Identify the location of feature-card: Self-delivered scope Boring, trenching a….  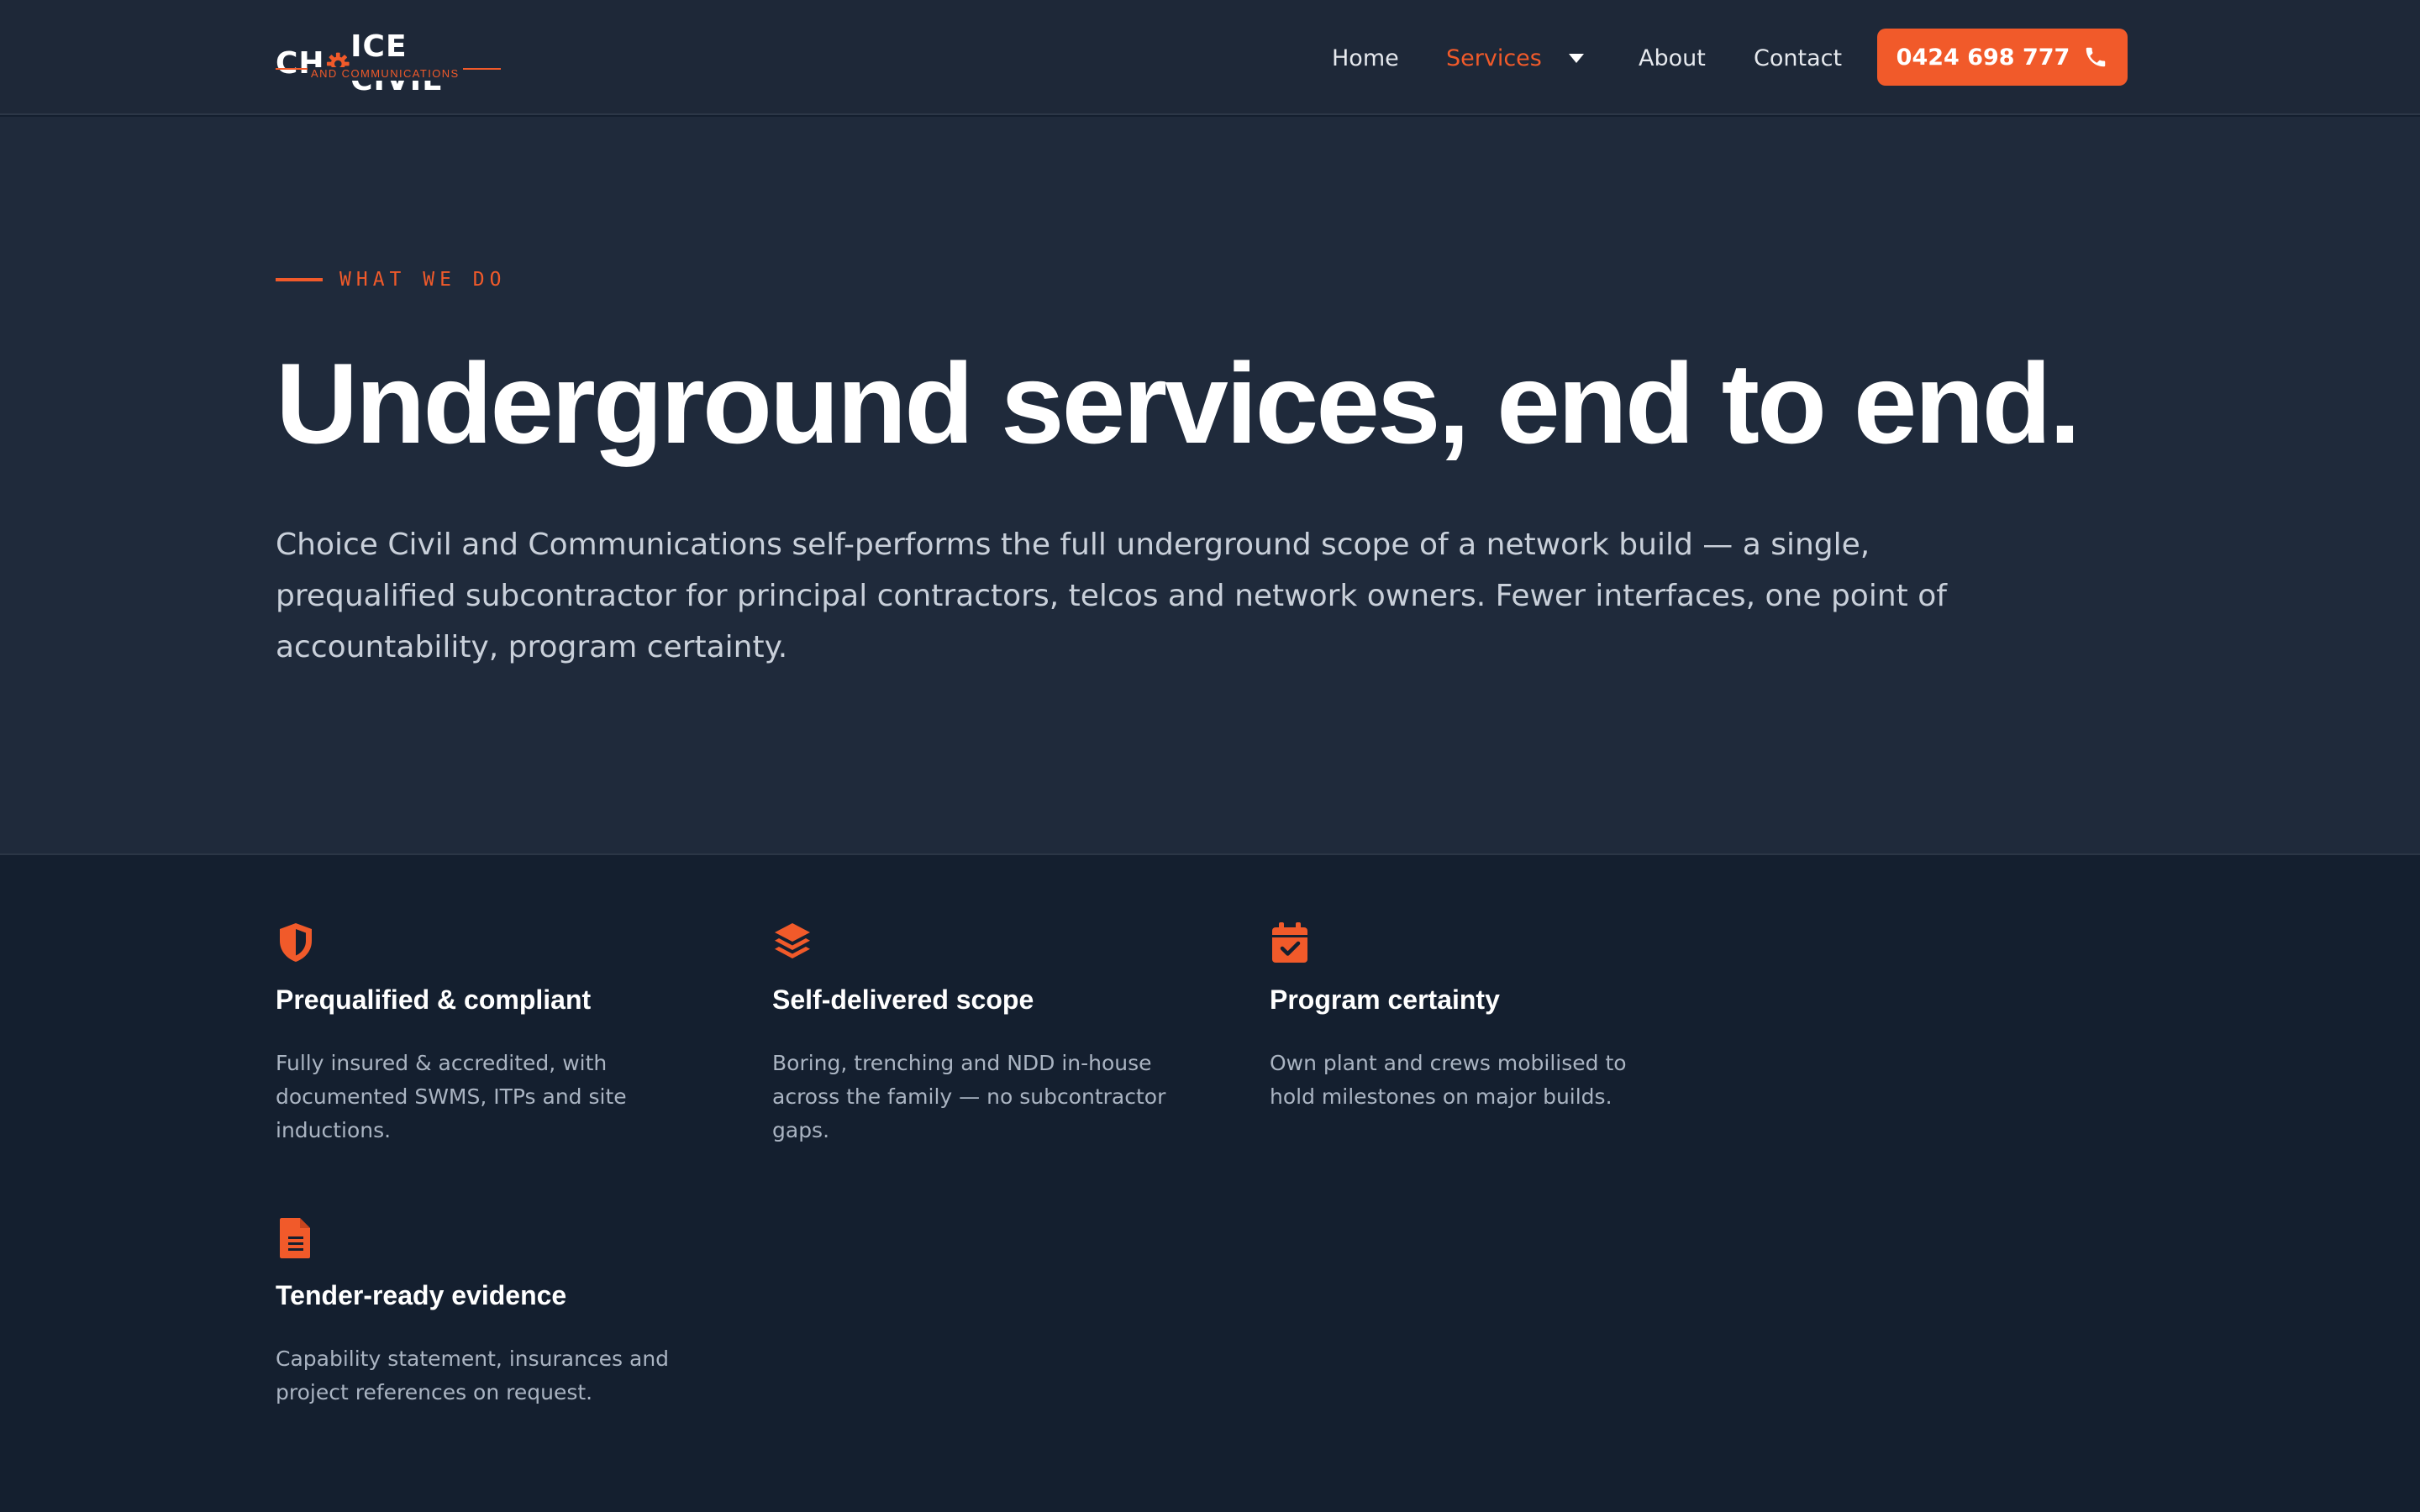
(974, 1031).